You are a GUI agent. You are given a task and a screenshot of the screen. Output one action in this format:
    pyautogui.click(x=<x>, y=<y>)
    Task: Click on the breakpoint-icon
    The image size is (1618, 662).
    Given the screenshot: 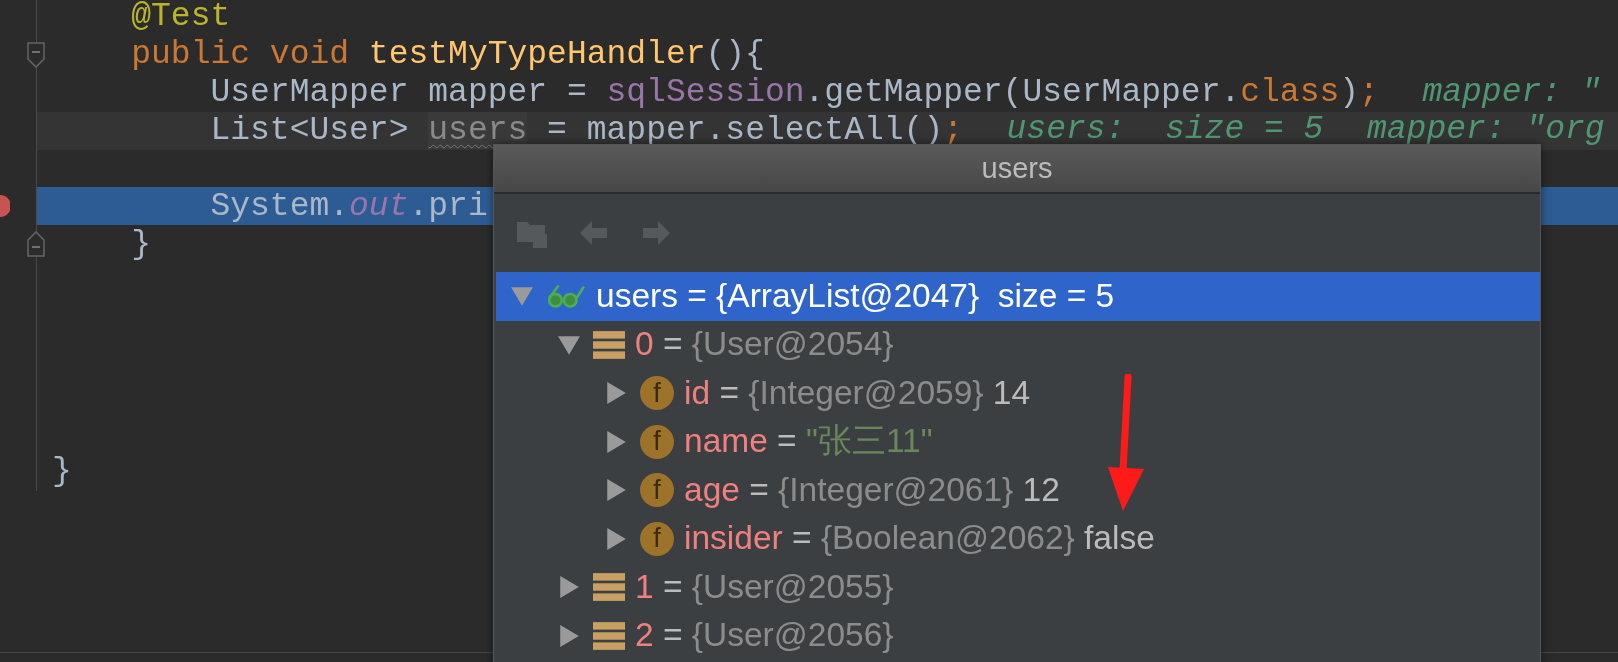 What is the action you would take?
    pyautogui.click(x=5, y=206)
    